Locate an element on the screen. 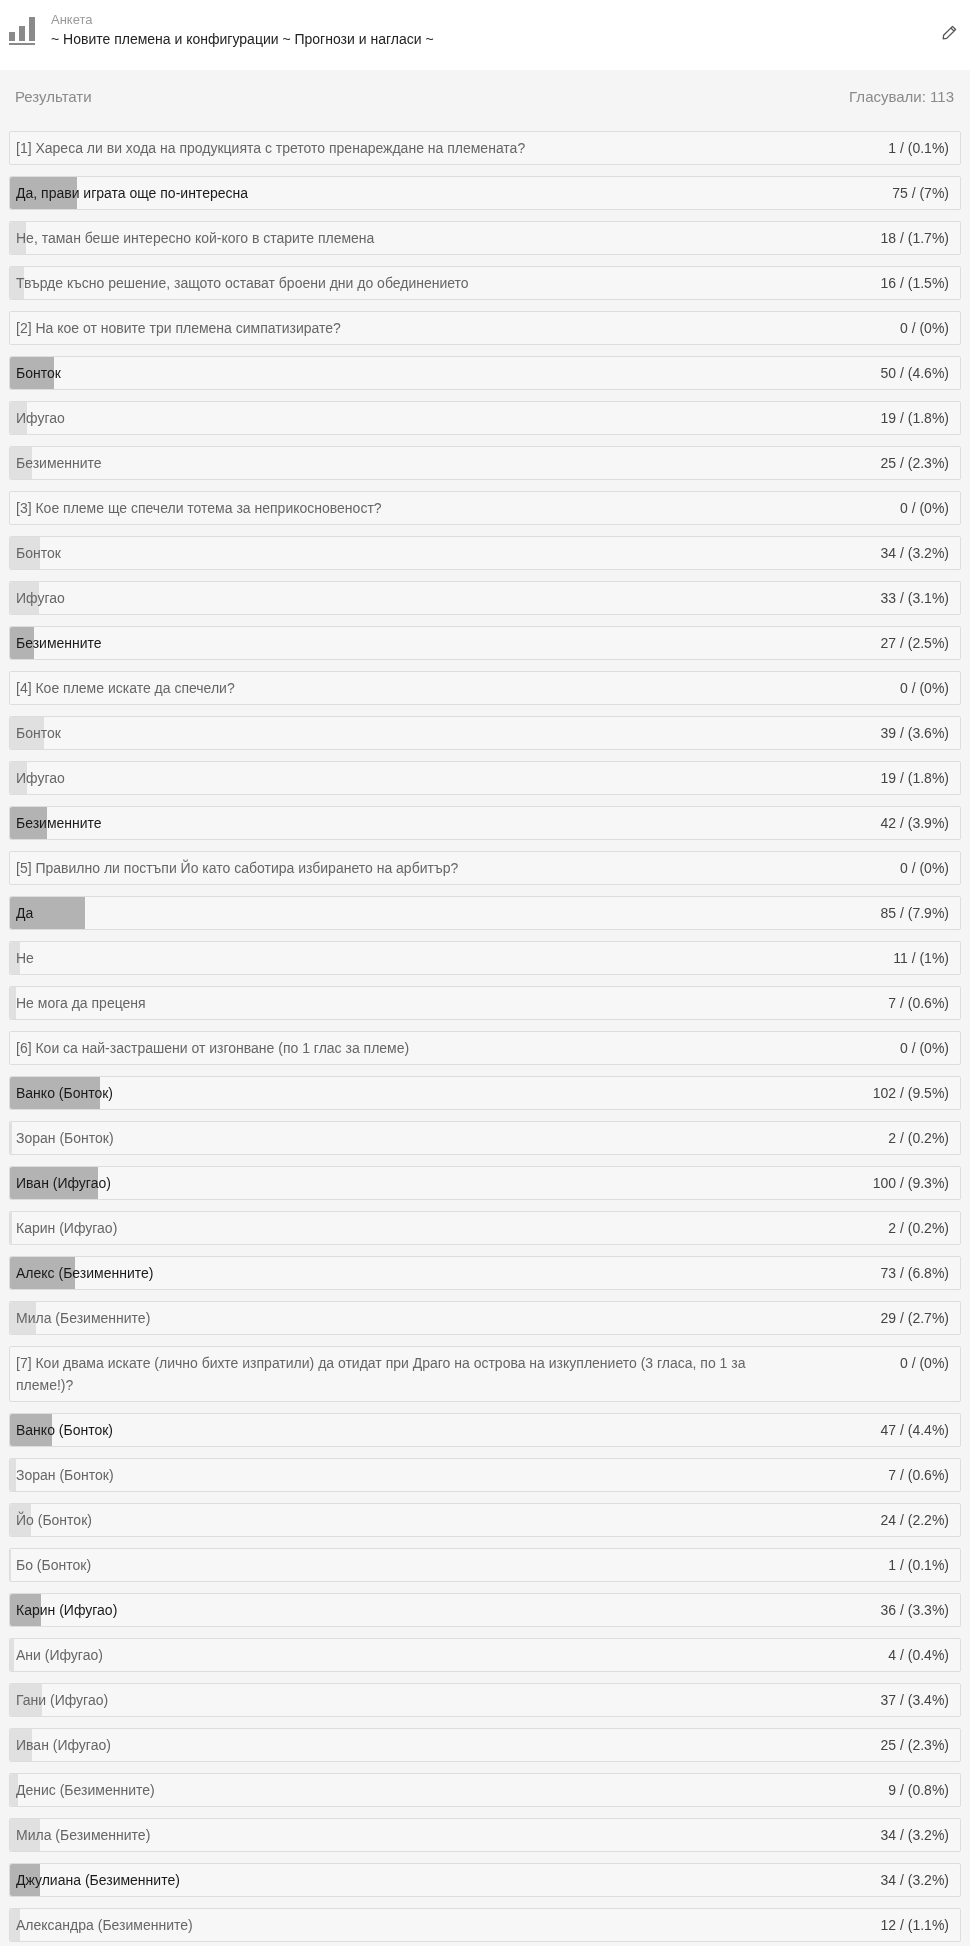  vote-count: 47 / (4.4%) is located at coordinates (914, 1430).